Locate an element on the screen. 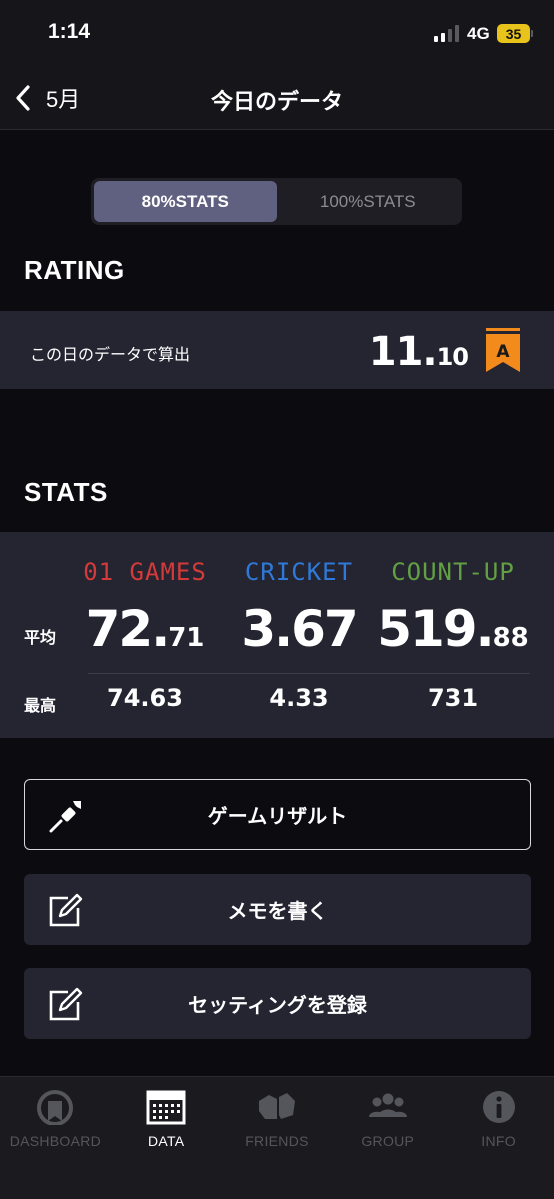 The height and width of the screenshot is (1199, 554). battery-tip is located at coordinates (532, 33).